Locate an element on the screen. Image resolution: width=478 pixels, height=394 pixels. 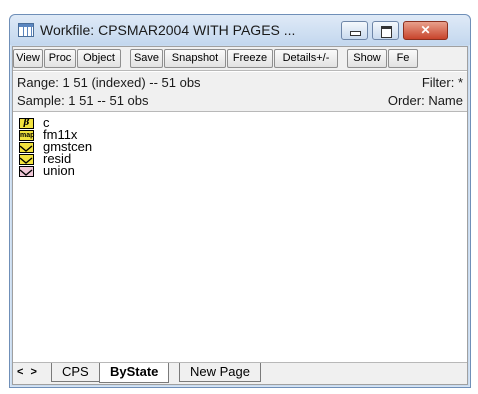
view-button: View is located at coordinates (28, 58).